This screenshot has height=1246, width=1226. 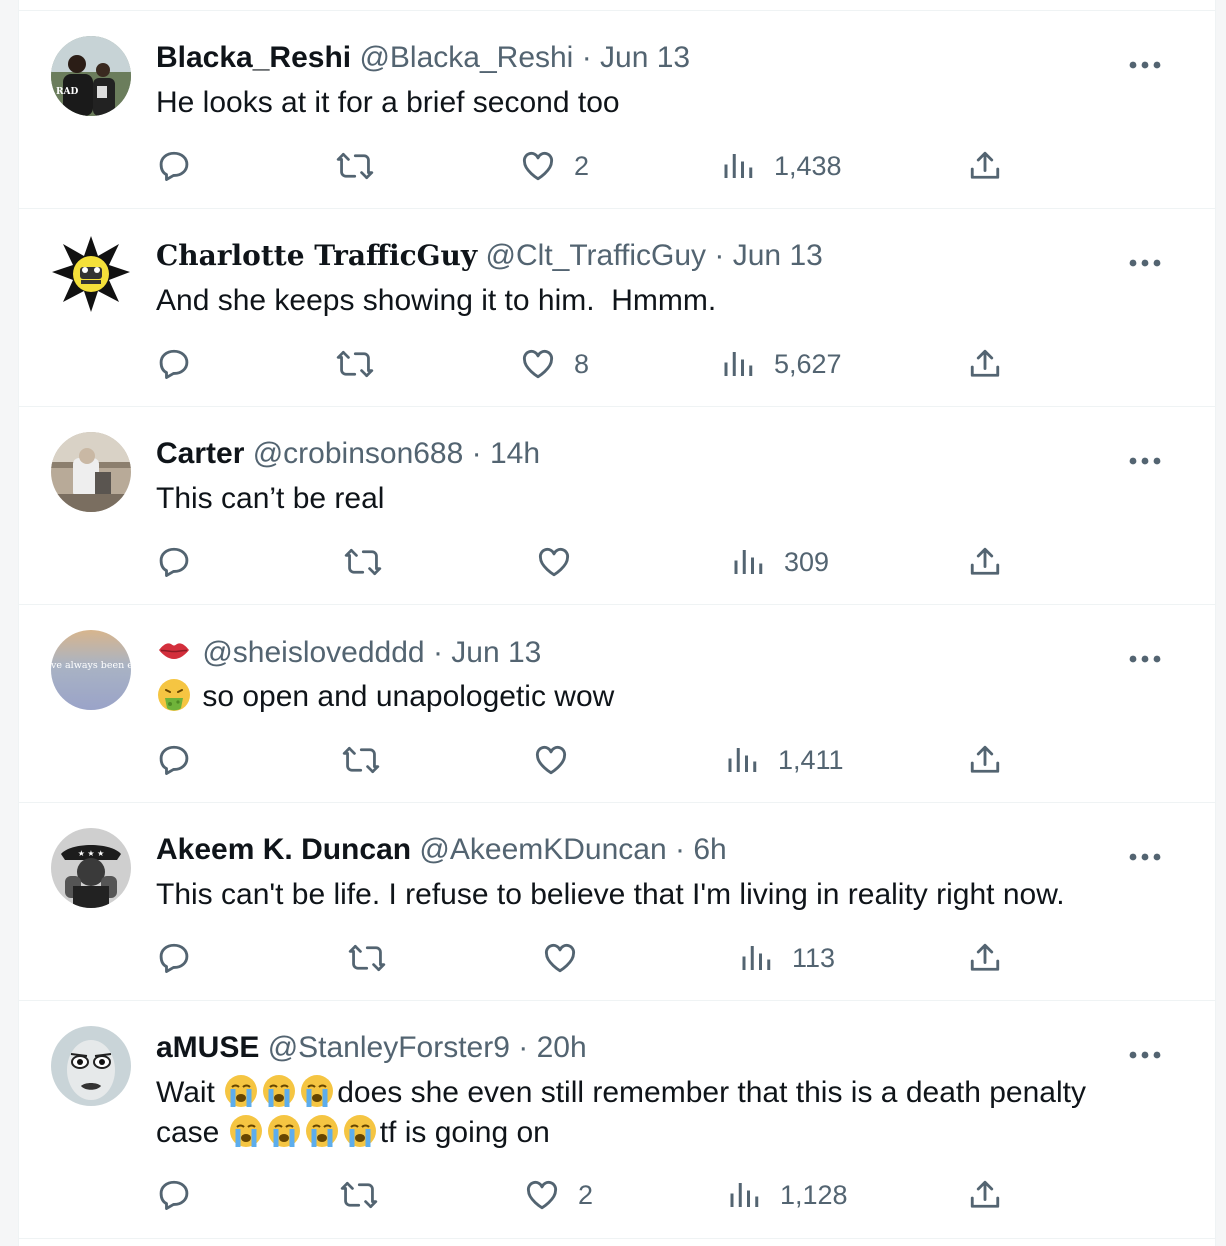 I want to click on display-name: Charlotte TrafficGuy, so click(x=316, y=255).